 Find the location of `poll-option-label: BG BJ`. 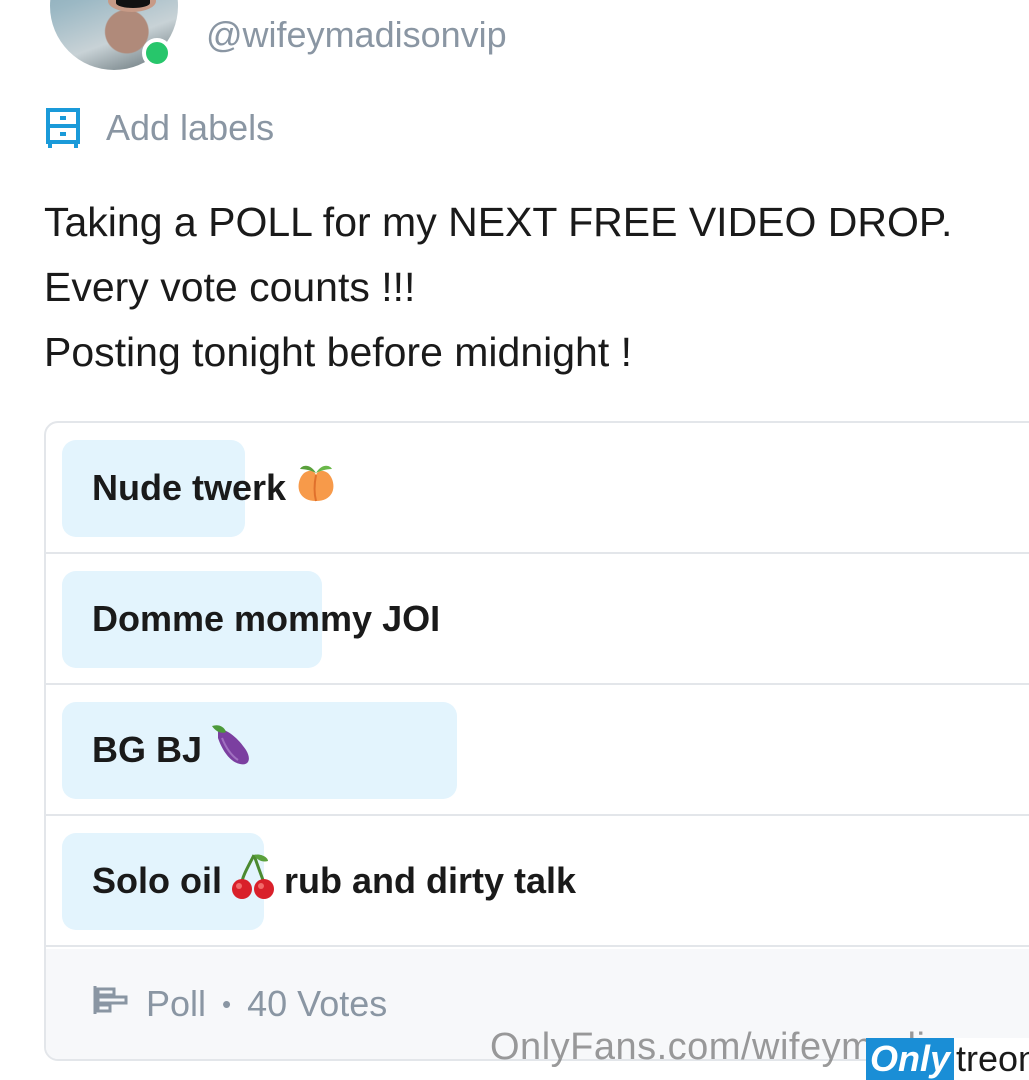

poll-option-label: BG BJ is located at coordinates (147, 749).